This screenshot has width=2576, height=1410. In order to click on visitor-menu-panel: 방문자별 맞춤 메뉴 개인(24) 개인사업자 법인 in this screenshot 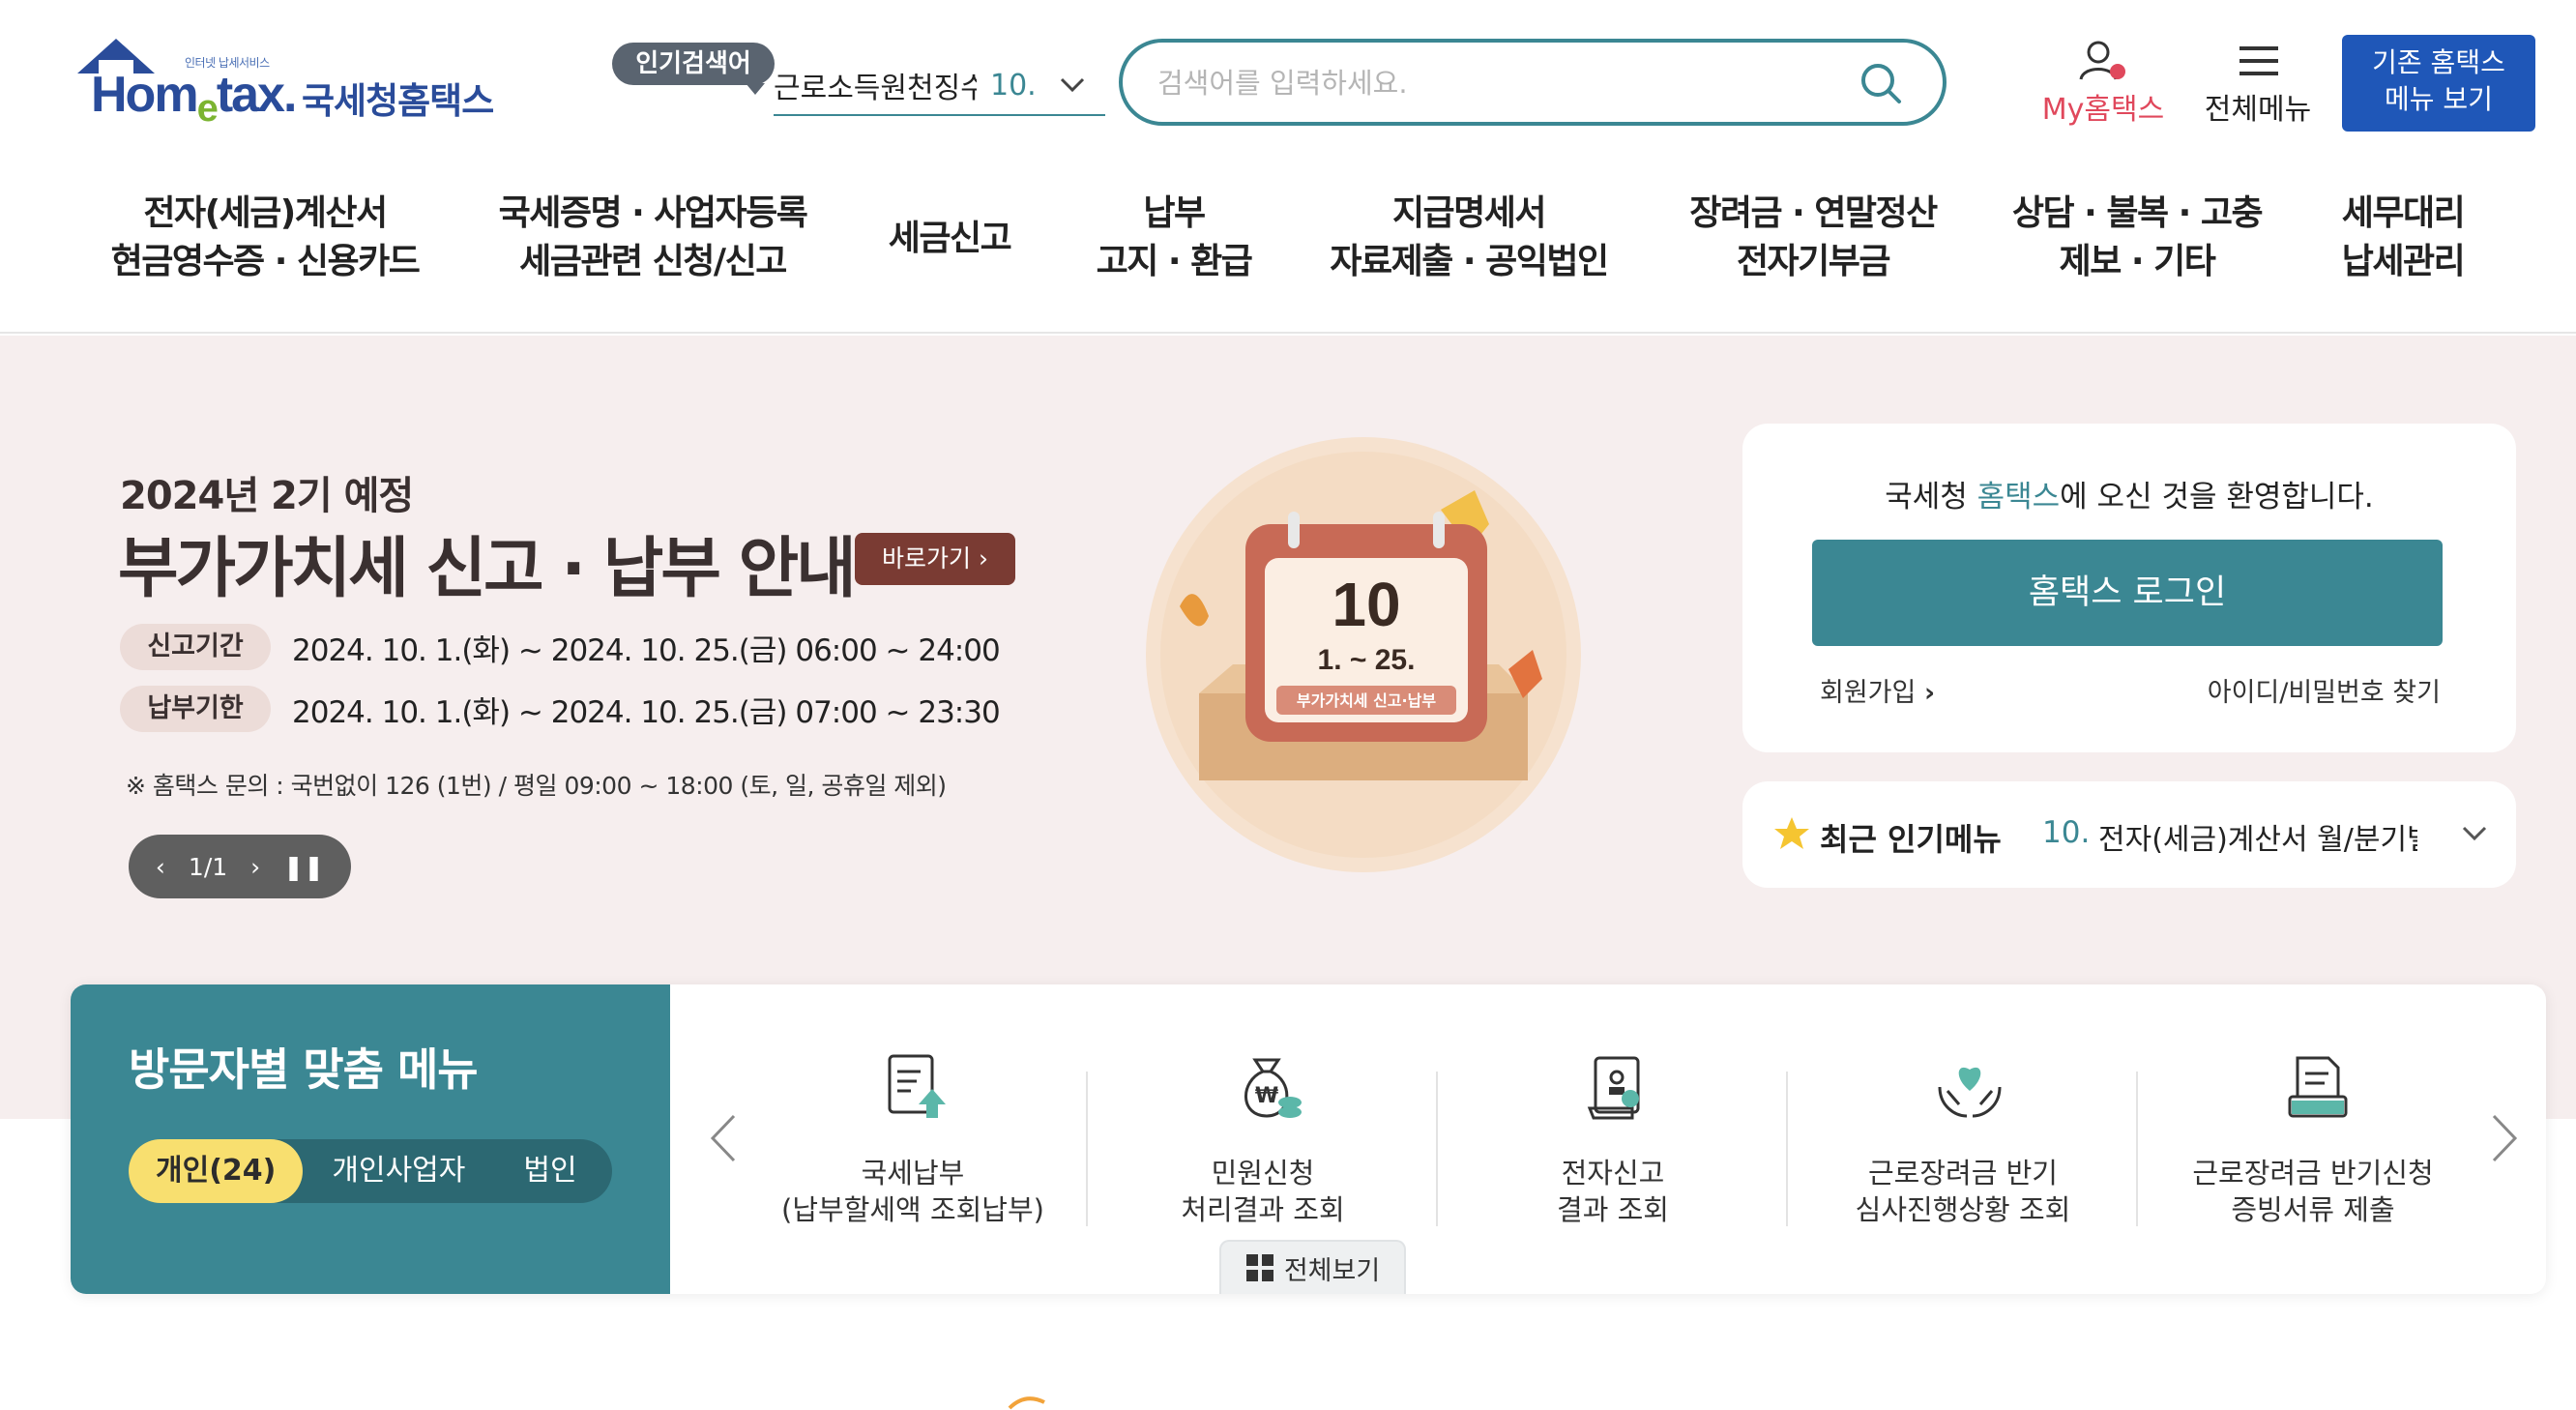, I will do `click(370, 1139)`.